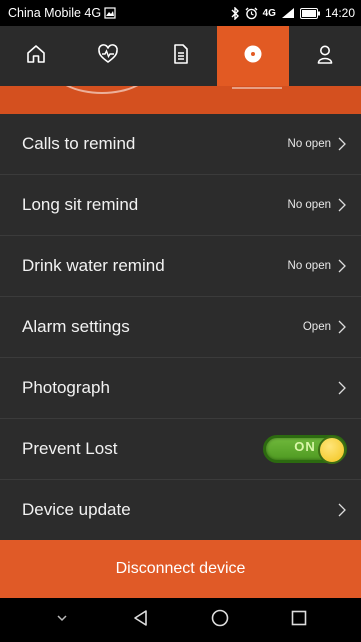 This screenshot has height=642, width=361. I want to click on row-photograph: Photograph, so click(180, 388).